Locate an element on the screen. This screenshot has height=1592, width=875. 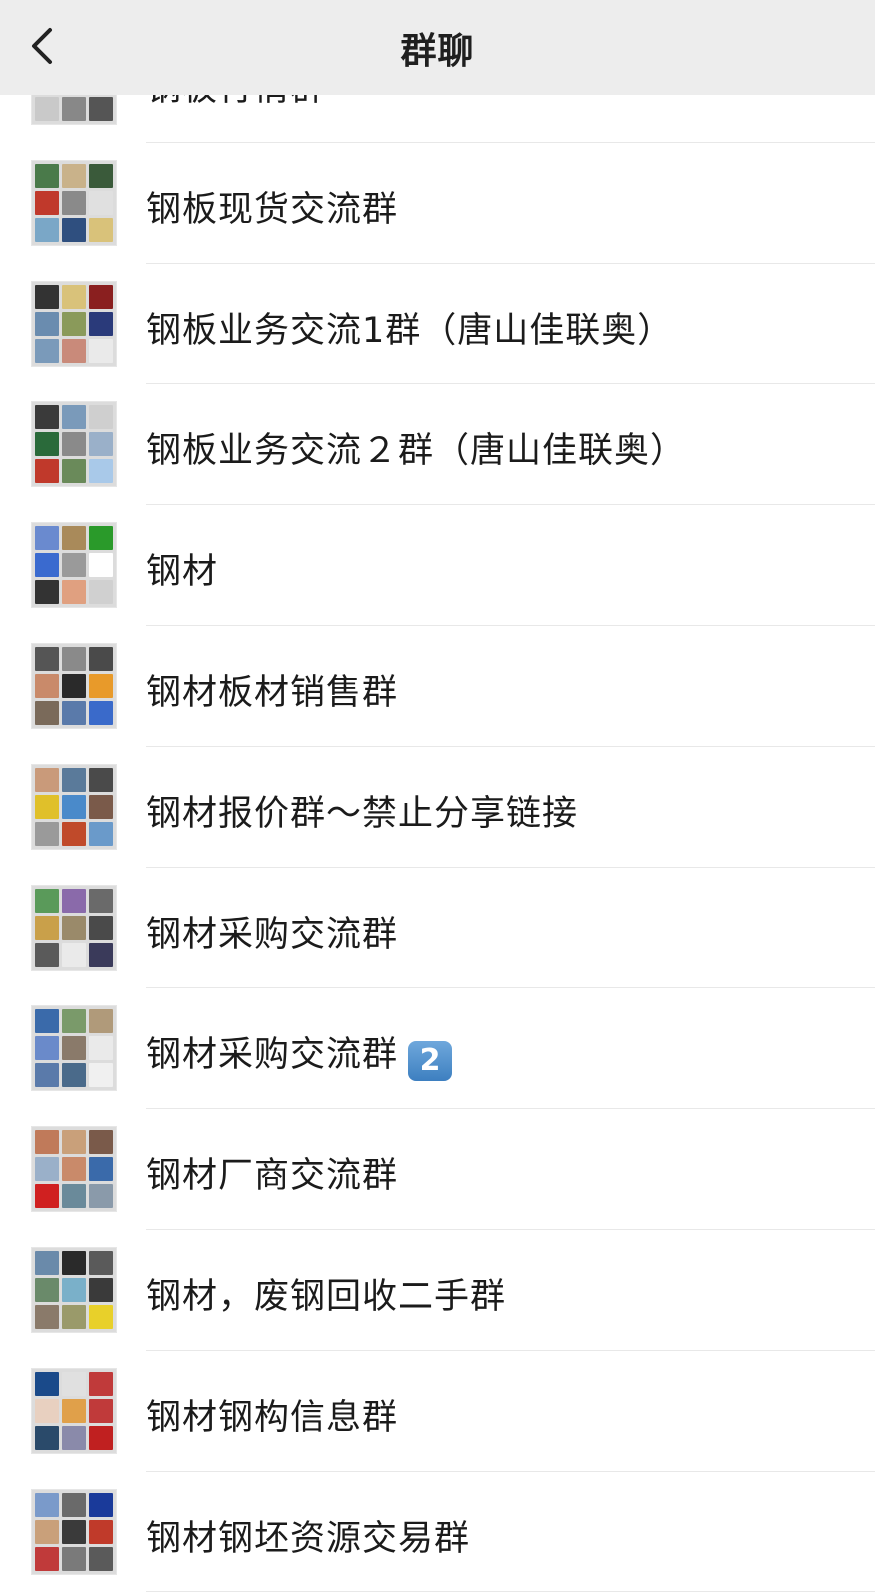
group-chat-item: 钢板现货交流群 is located at coordinates (437, 203).